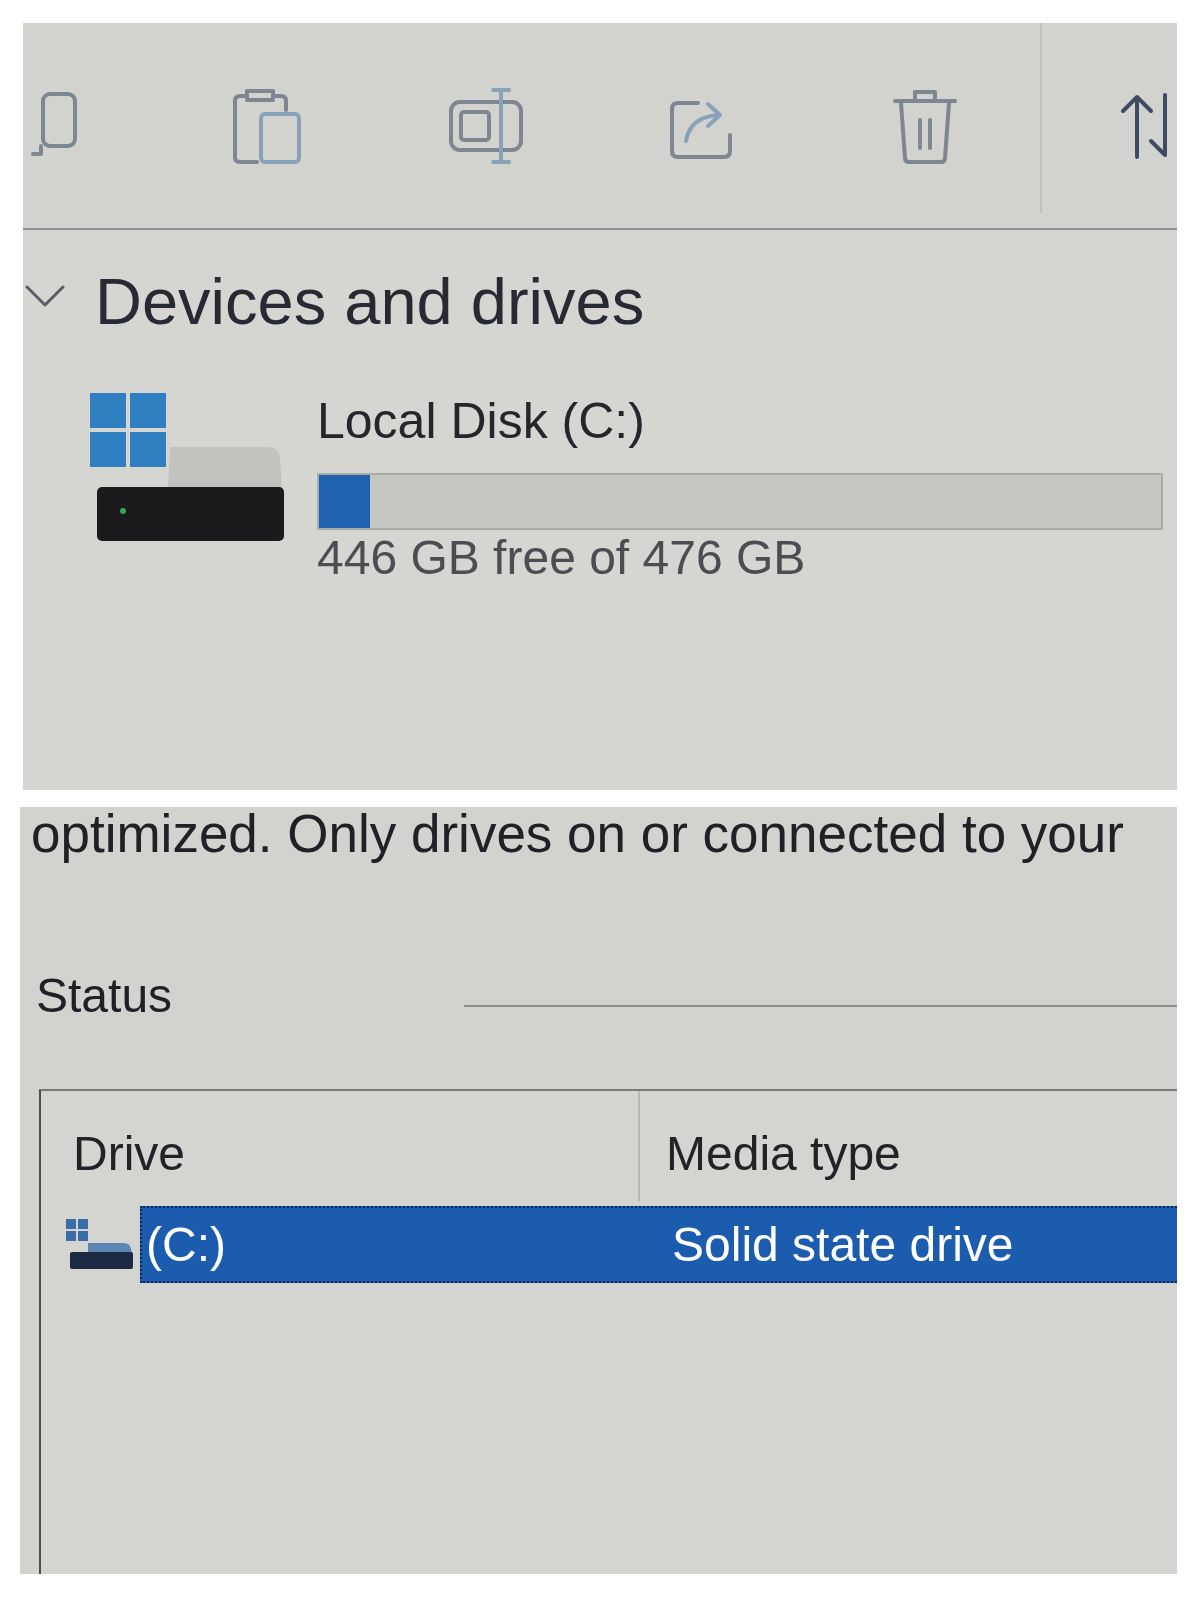 The image size is (1201, 1600). What do you see at coordinates (104, 996) in the screenshot?
I see `status-label: Status` at bounding box center [104, 996].